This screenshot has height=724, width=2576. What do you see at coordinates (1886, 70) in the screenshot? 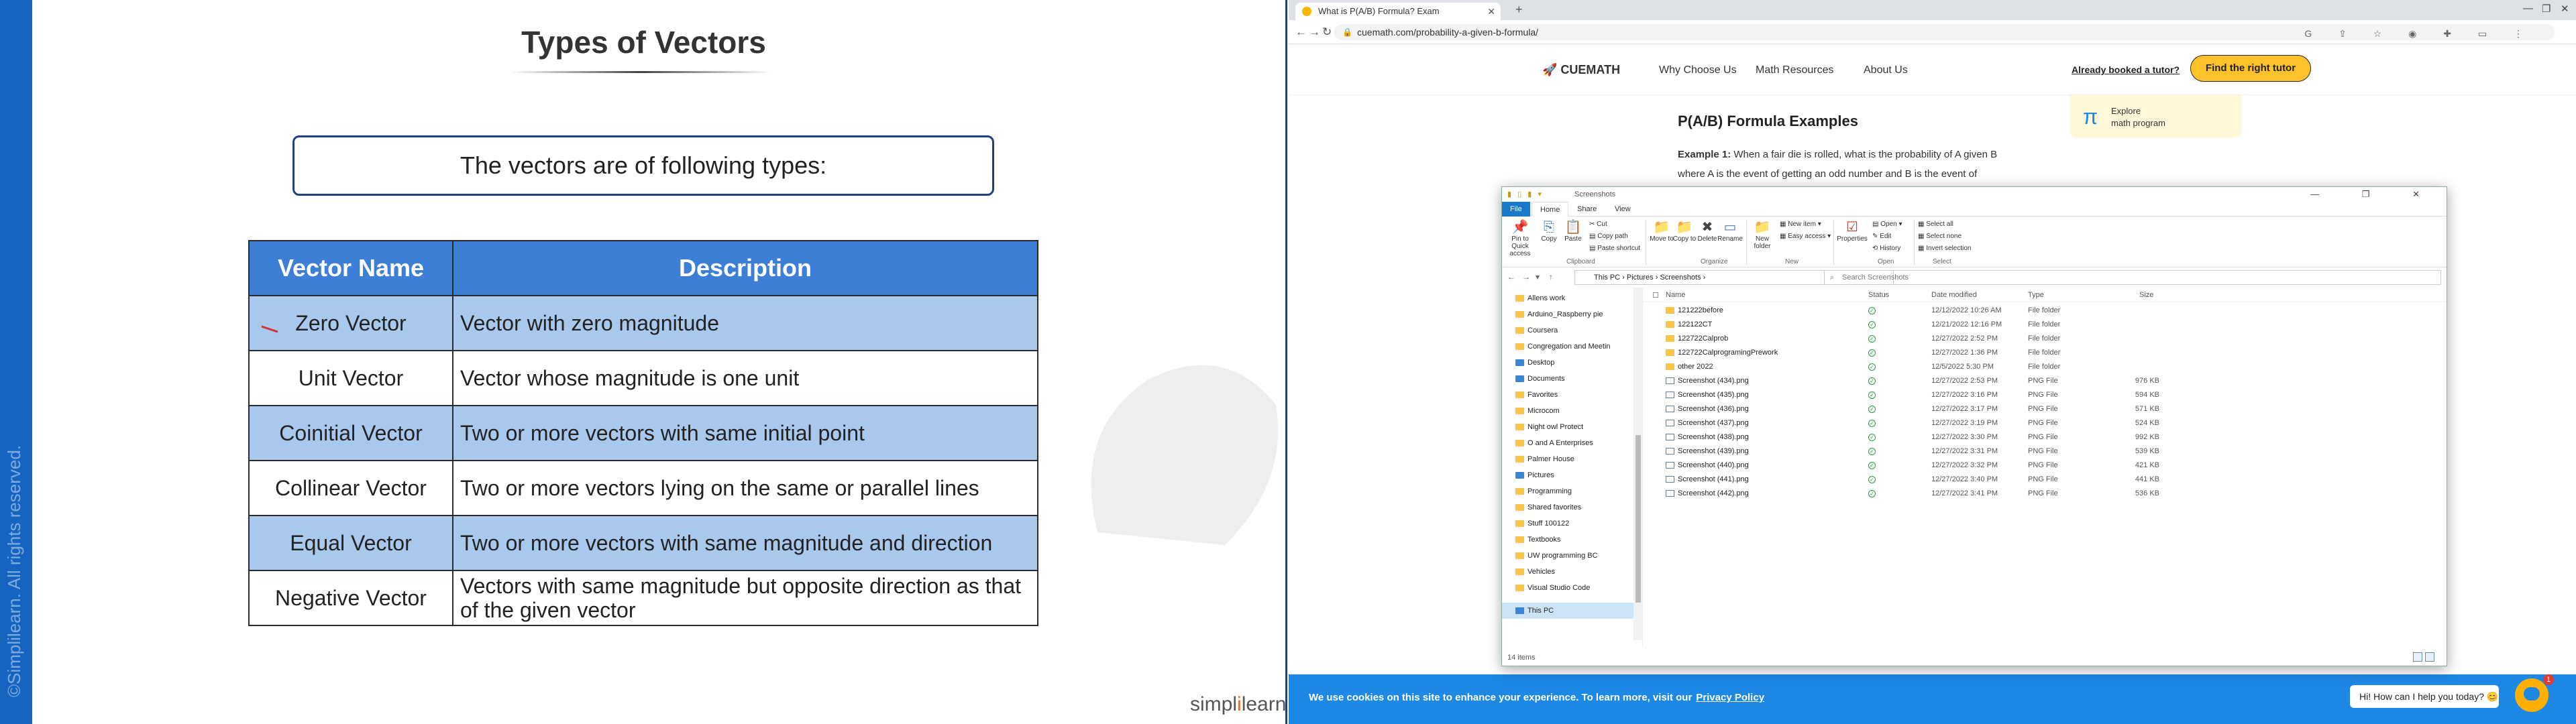
I see `nav-about-us: About Us` at bounding box center [1886, 70].